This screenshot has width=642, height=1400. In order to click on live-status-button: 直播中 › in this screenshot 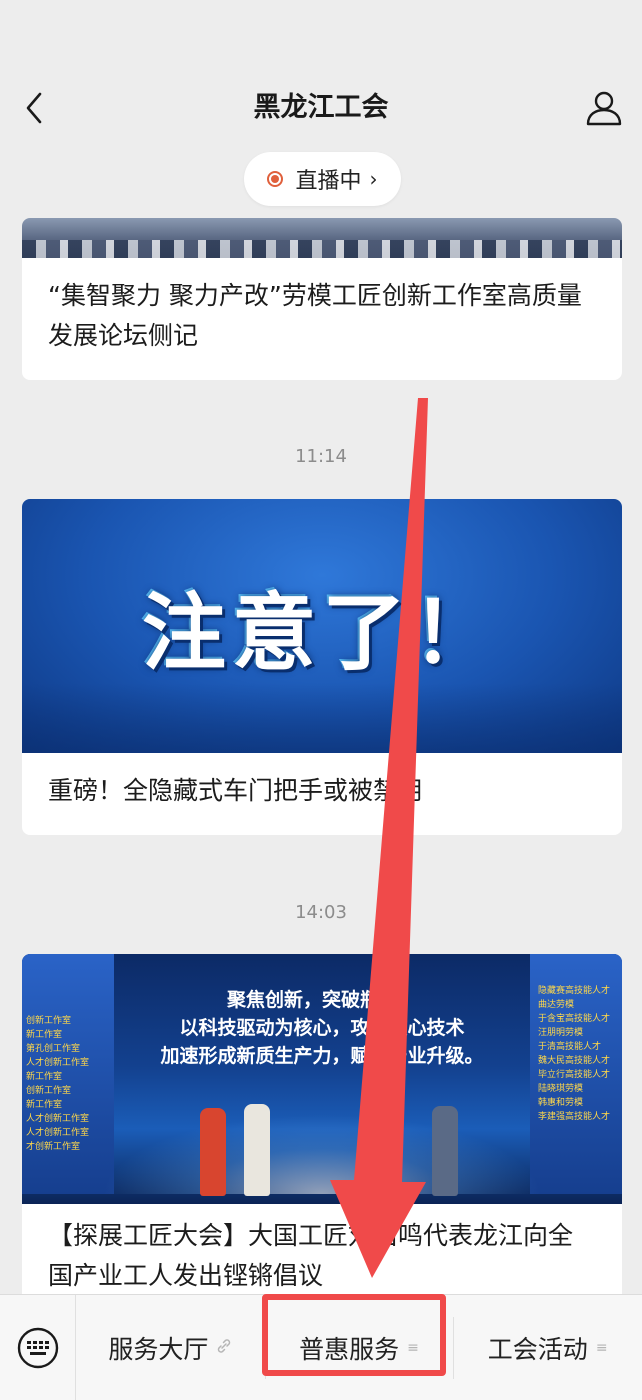, I will do `click(322, 179)`.